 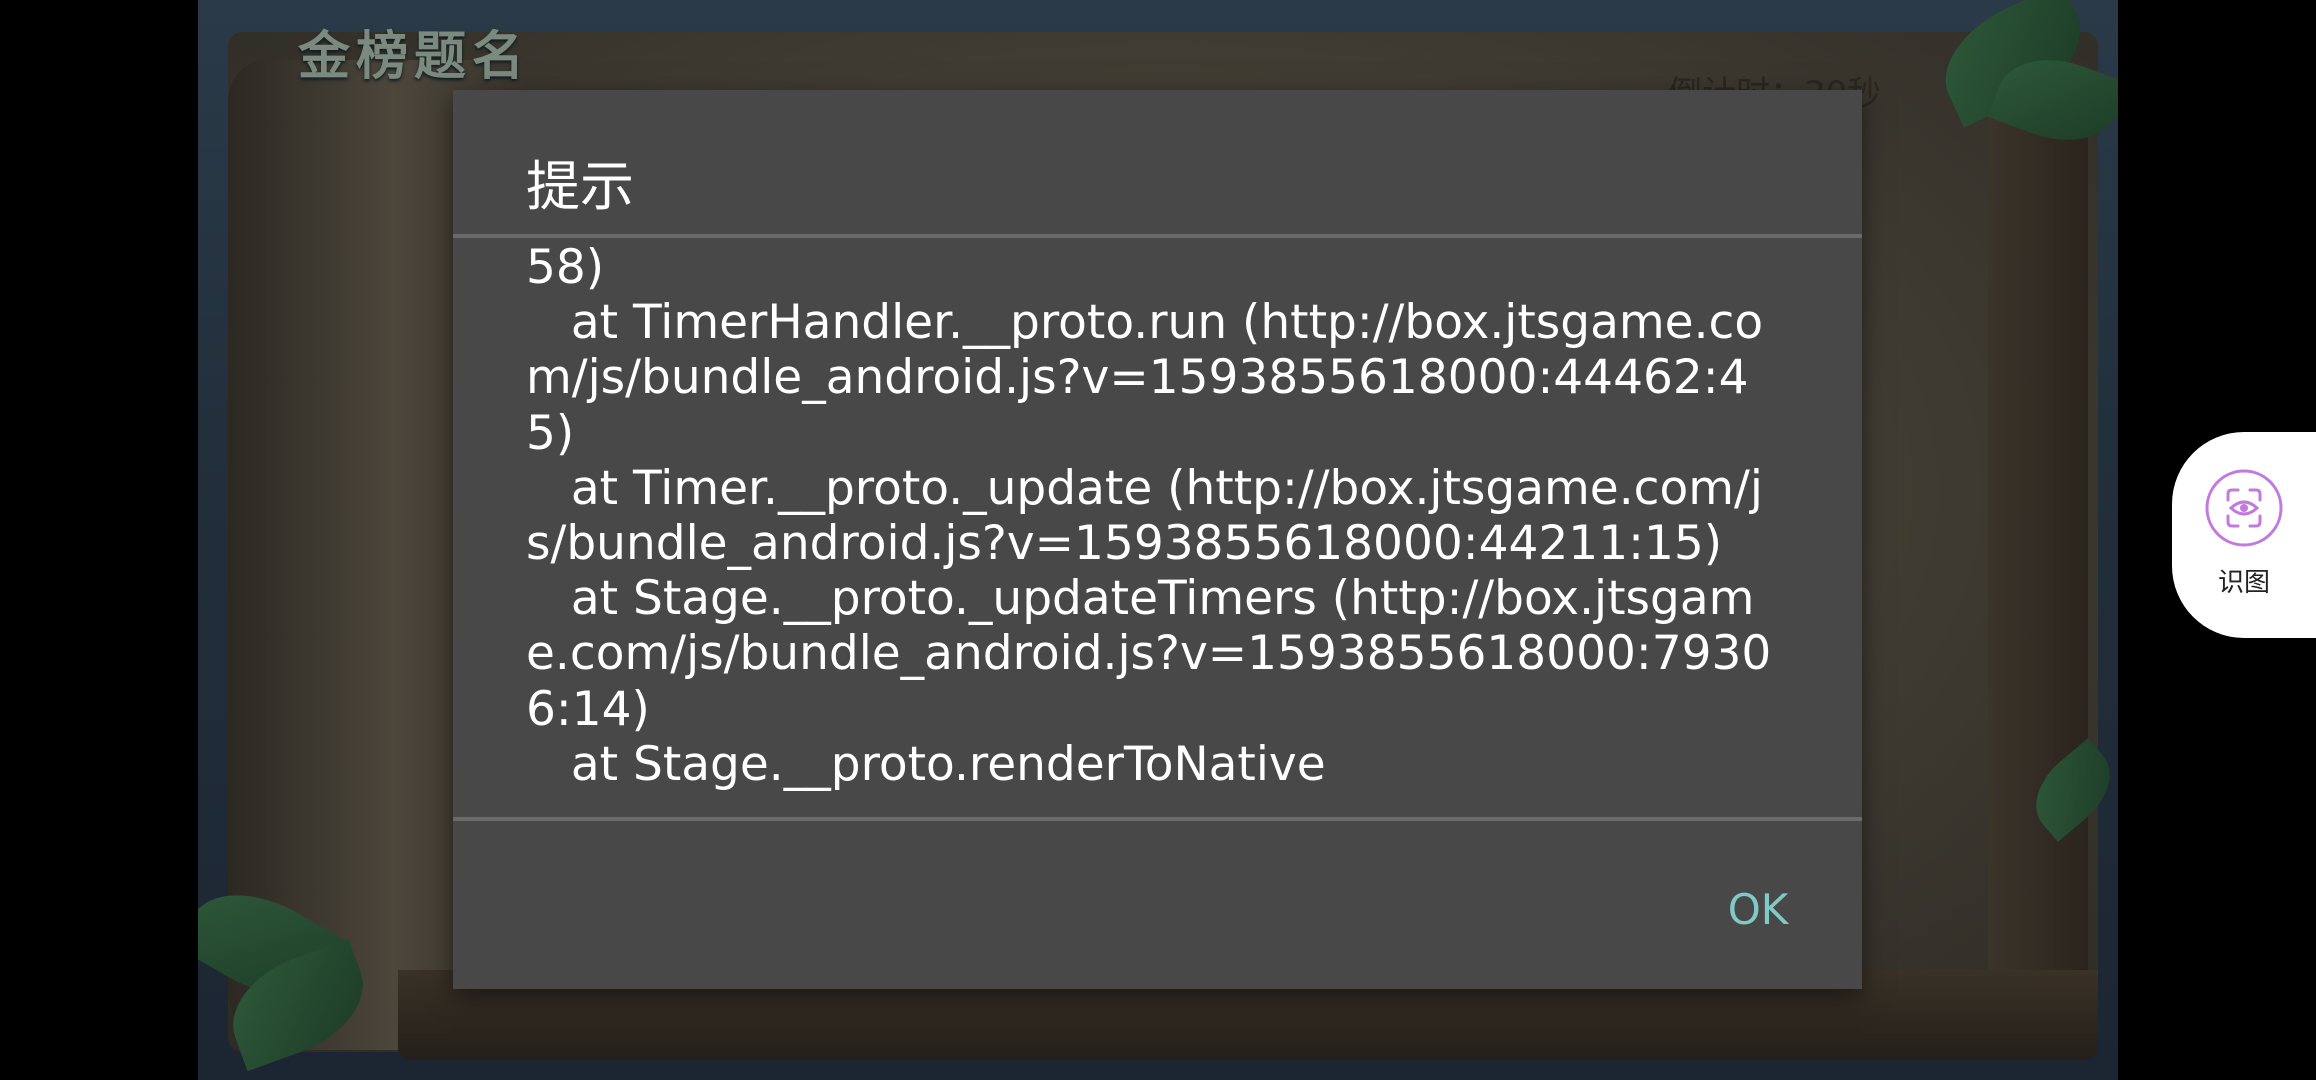 What do you see at coordinates (1157, 819) in the screenshot?
I see `divider` at bounding box center [1157, 819].